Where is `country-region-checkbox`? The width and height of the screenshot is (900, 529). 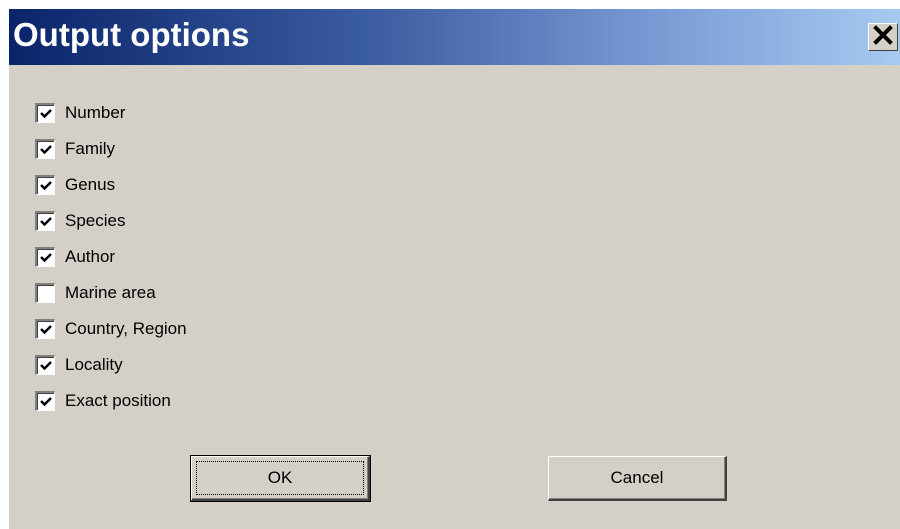
country-region-checkbox is located at coordinates (45, 329).